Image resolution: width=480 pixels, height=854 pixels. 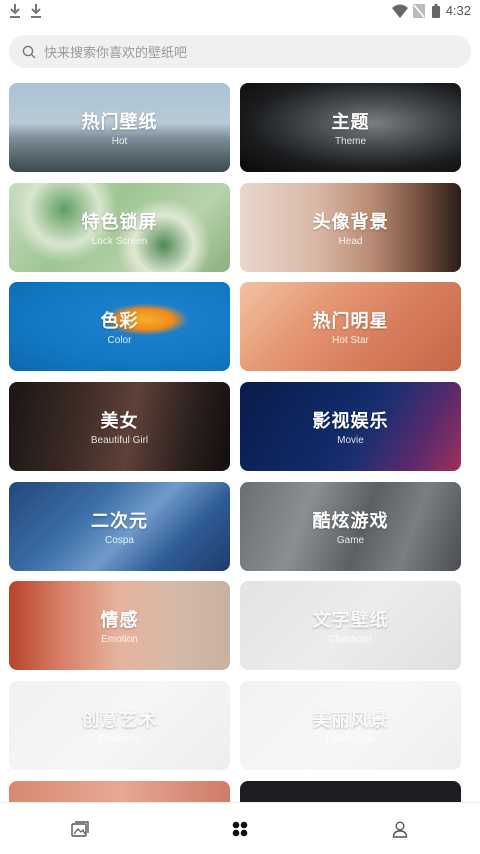 I want to click on category-card-movie: 影视娱乐 Movie, so click(x=350, y=426).